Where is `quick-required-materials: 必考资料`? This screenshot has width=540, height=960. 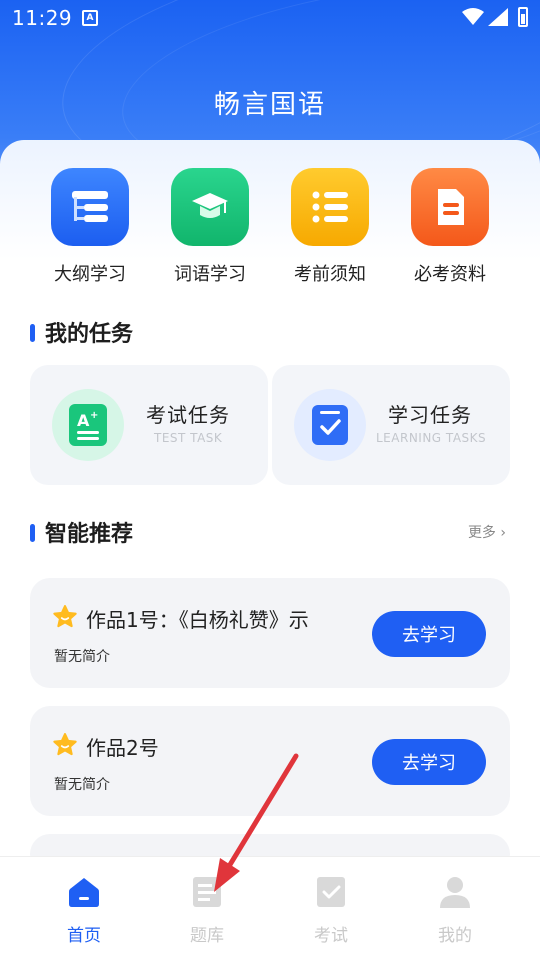
quick-required-materials: 必考资料 is located at coordinates (450, 228).